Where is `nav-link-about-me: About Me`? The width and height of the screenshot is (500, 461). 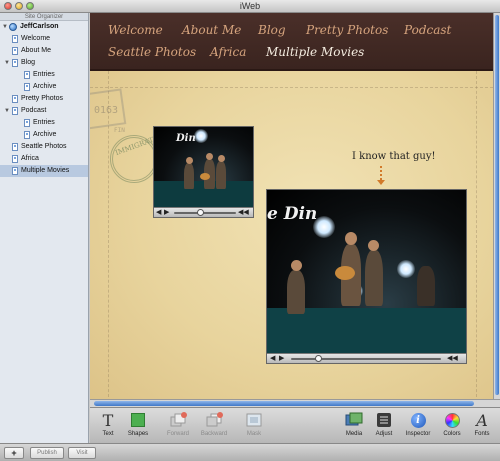 nav-link-about-me: About Me is located at coordinates (211, 30).